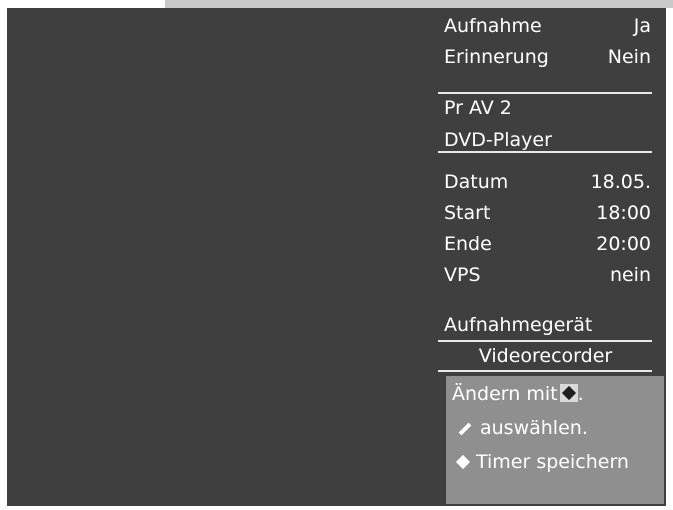 This screenshot has width=673, height=510. I want to click on slash-icon, so click(465, 429).